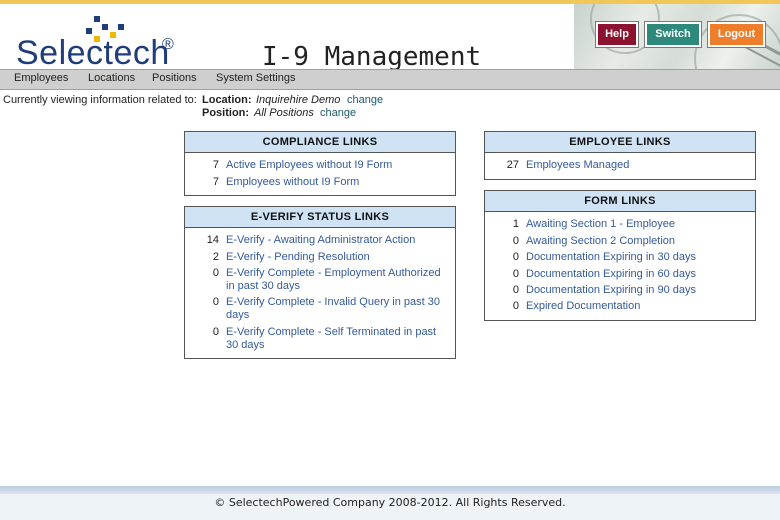 The height and width of the screenshot is (520, 780). What do you see at coordinates (320, 217) in the screenshot?
I see `everify-status-links-title: E-VERIFY STATUS LINKS` at bounding box center [320, 217].